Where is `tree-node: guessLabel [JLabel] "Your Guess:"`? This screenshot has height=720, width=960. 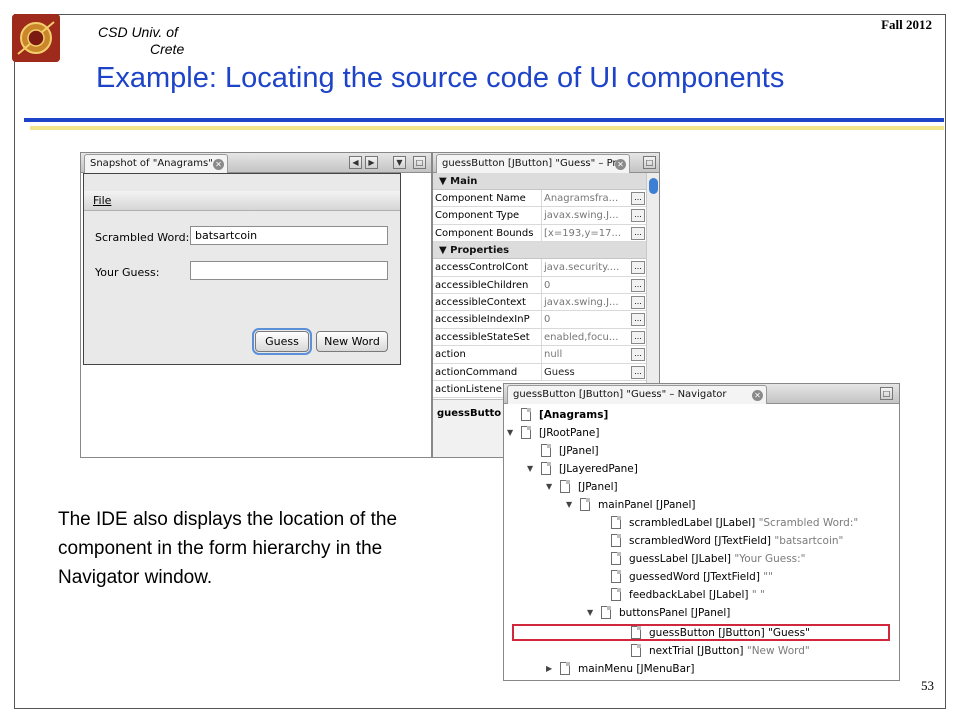 tree-node: guessLabel [JLabel] "Your Guess:" is located at coordinates (701, 559).